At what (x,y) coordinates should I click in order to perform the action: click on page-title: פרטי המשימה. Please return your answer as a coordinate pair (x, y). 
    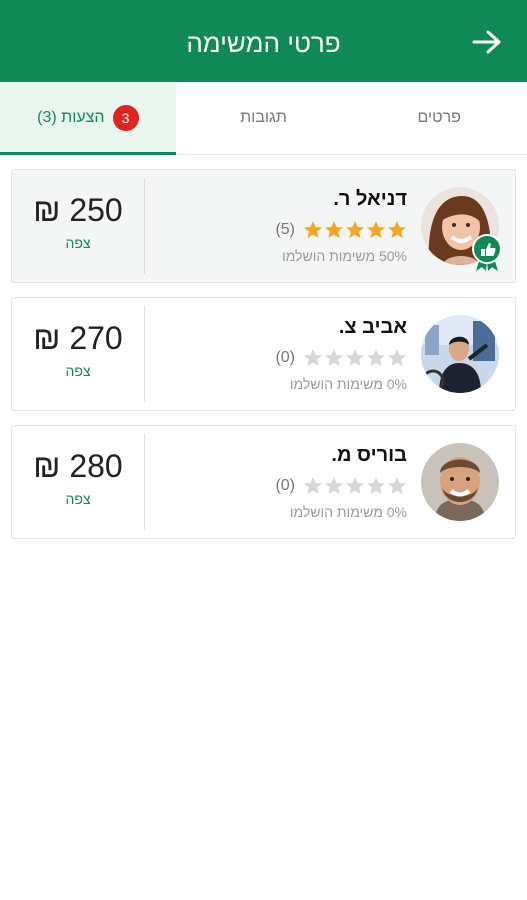
    Looking at the image, I should click on (263, 43).